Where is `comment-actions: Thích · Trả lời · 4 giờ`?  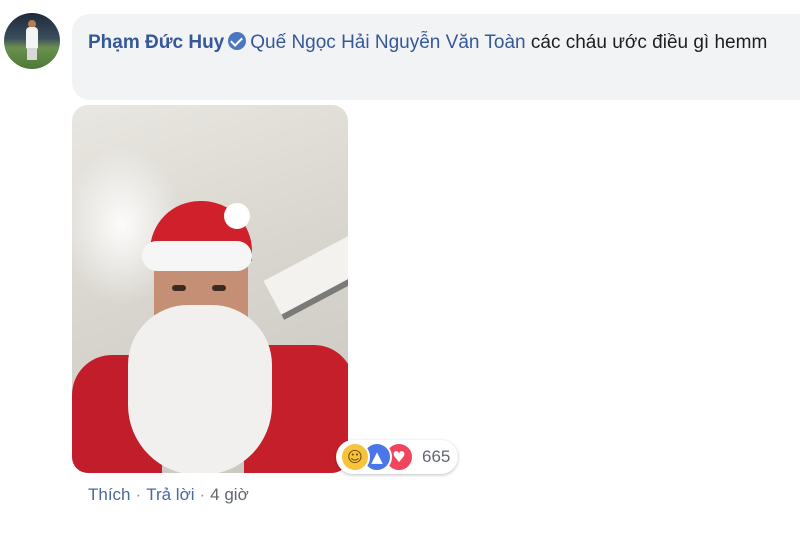 comment-actions: Thích · Trả lời · 4 giờ is located at coordinates (168, 495).